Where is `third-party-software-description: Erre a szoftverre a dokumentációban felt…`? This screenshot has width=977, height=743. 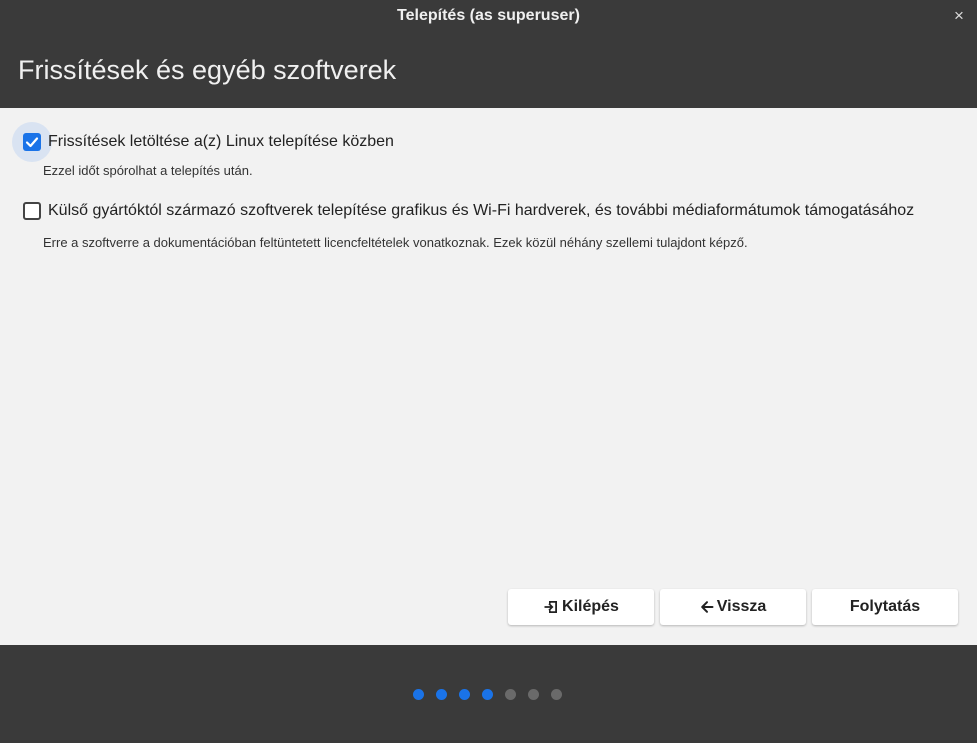
third-party-software-description: Erre a szoftverre a dokumentációban felt… is located at coordinates (395, 242).